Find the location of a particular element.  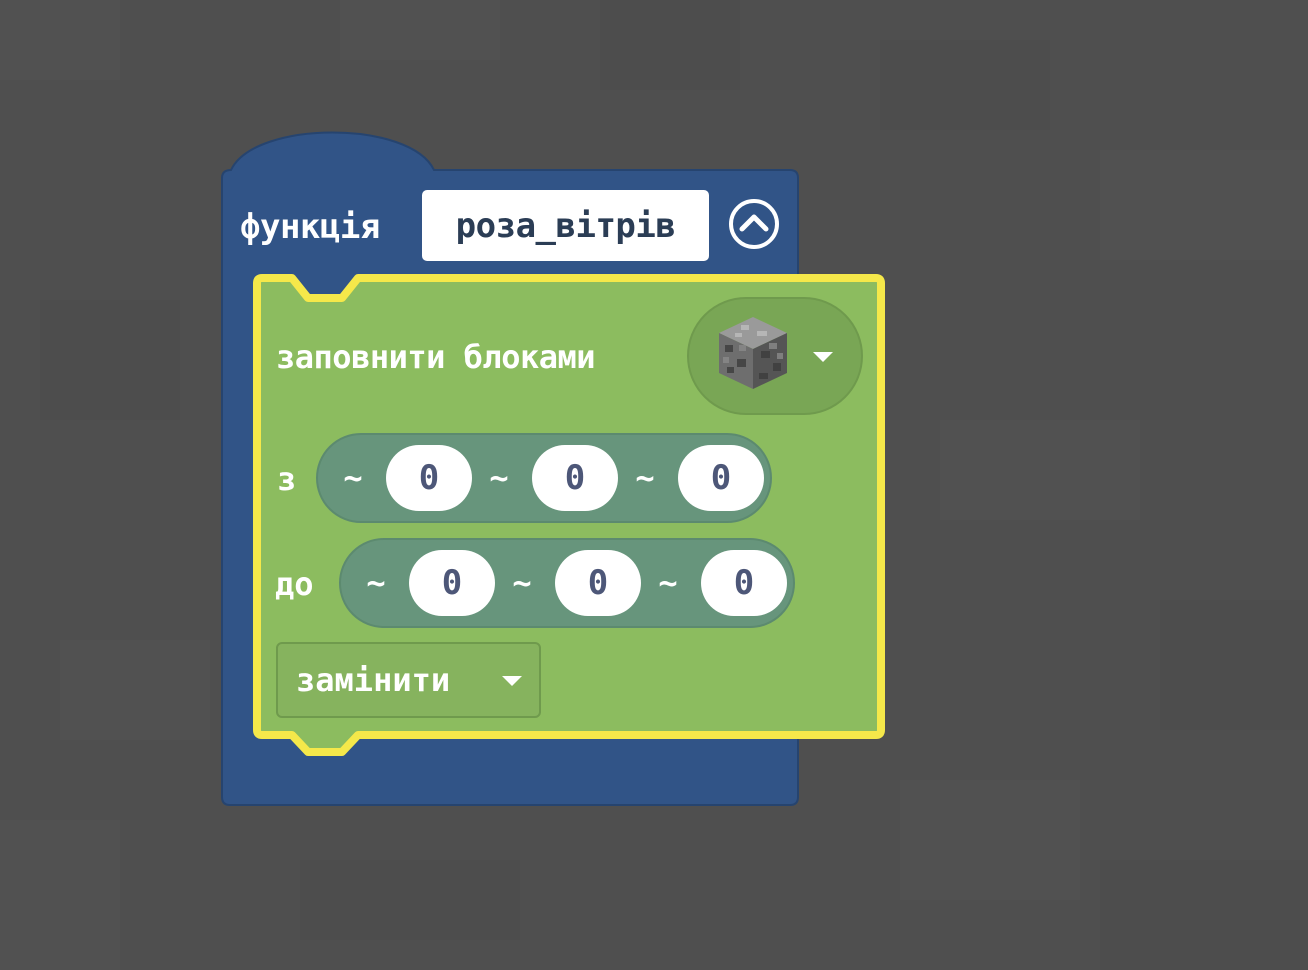

to-x-tilde: ~ is located at coordinates (376, 583).